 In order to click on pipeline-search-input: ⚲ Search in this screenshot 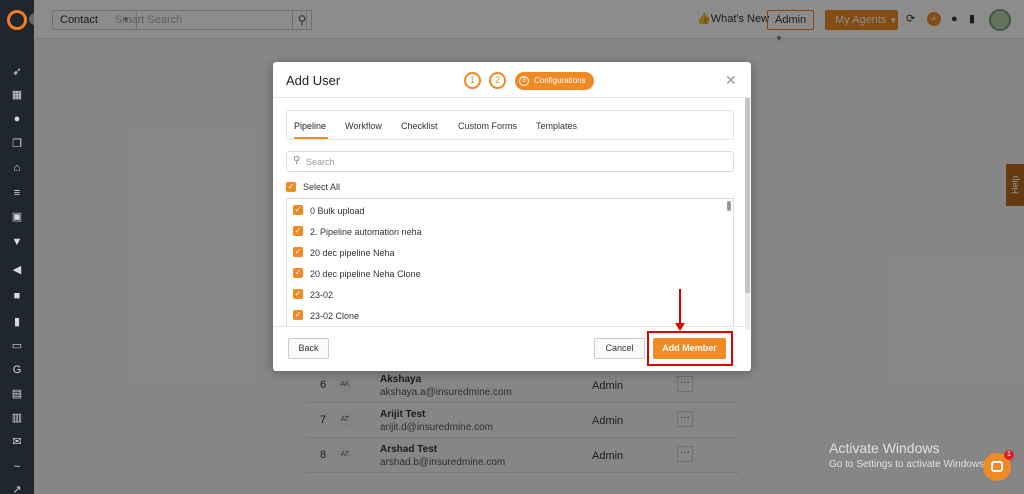, I will do `click(510, 161)`.